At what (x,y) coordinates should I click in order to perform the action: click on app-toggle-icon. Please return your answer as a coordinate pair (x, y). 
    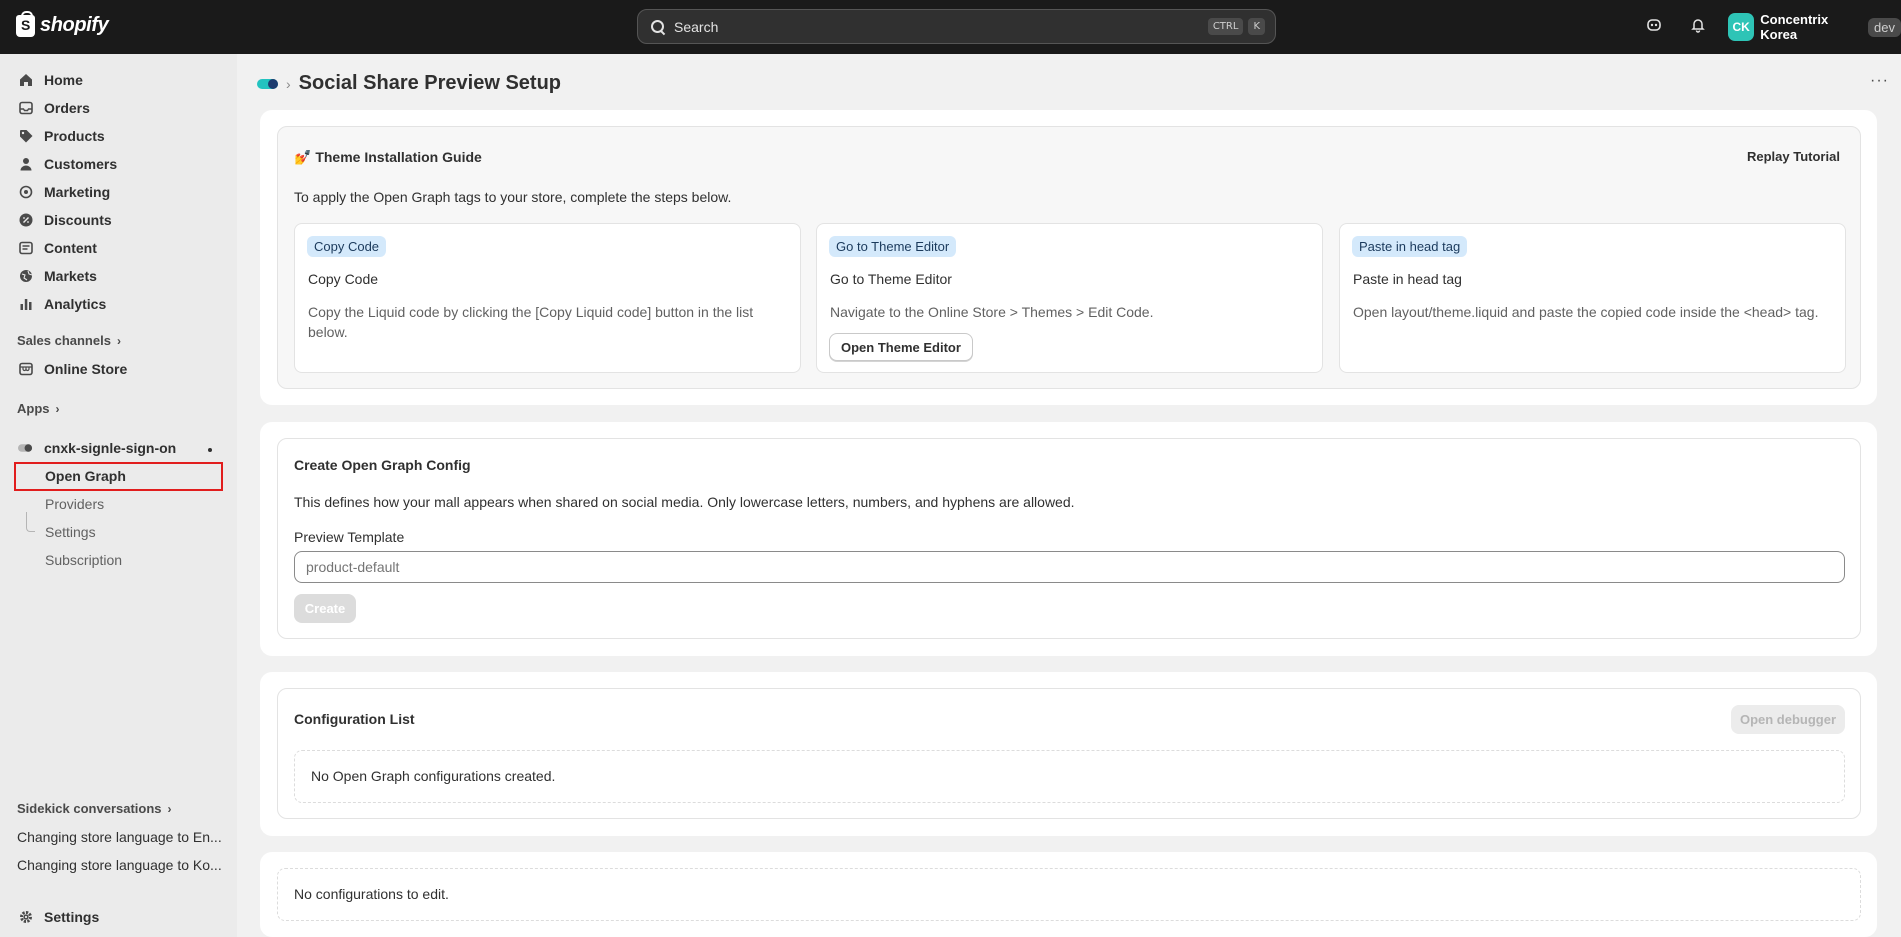
    Looking at the image, I should click on (25, 448).